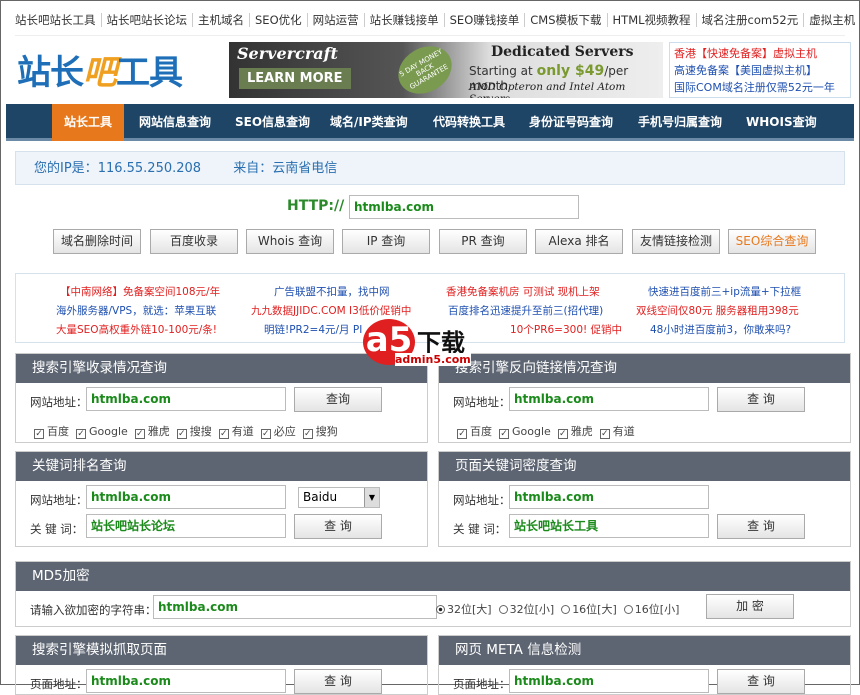 Image resolution: width=860 pixels, height=695 pixels. What do you see at coordinates (565, 20) in the screenshot?
I see `top-link: CMS模板下载` at bounding box center [565, 20].